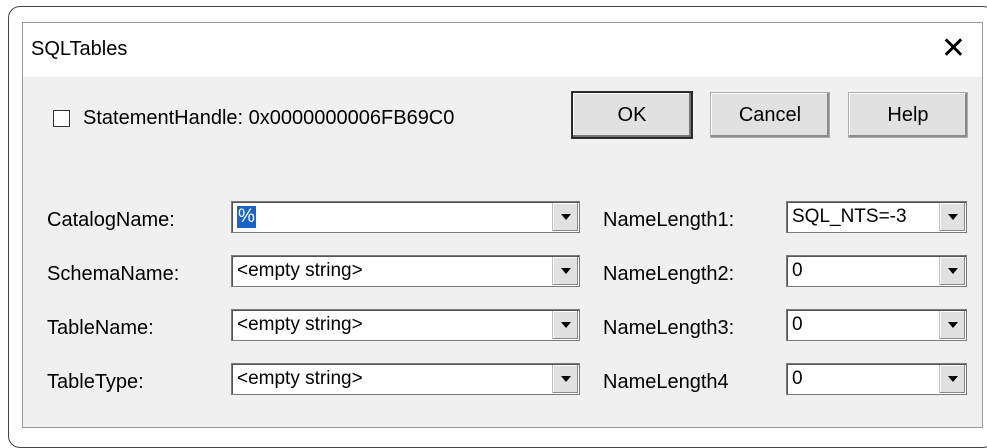  Describe the element at coordinates (79, 49) in the screenshot. I see `dialog-title: SQLTables` at that location.